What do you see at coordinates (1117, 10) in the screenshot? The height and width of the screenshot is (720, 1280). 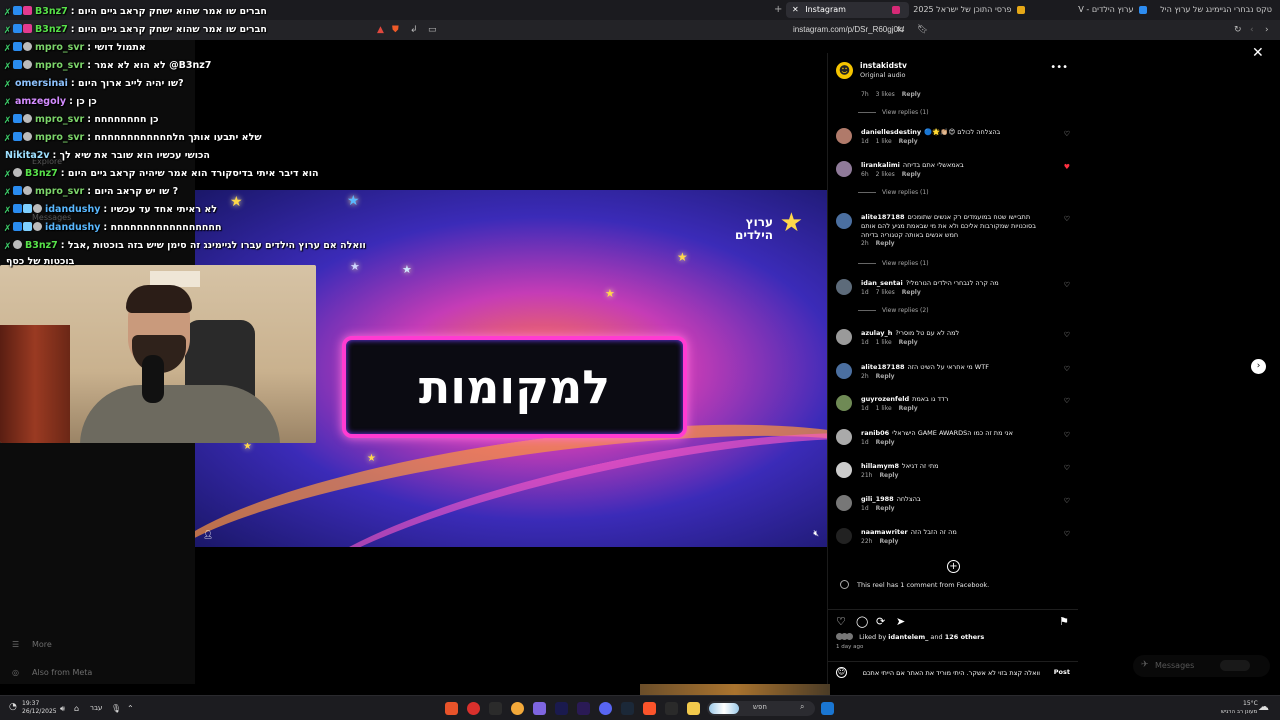 I see `tab-kidstv: ערוץ הילדים - KidsTV` at bounding box center [1117, 10].